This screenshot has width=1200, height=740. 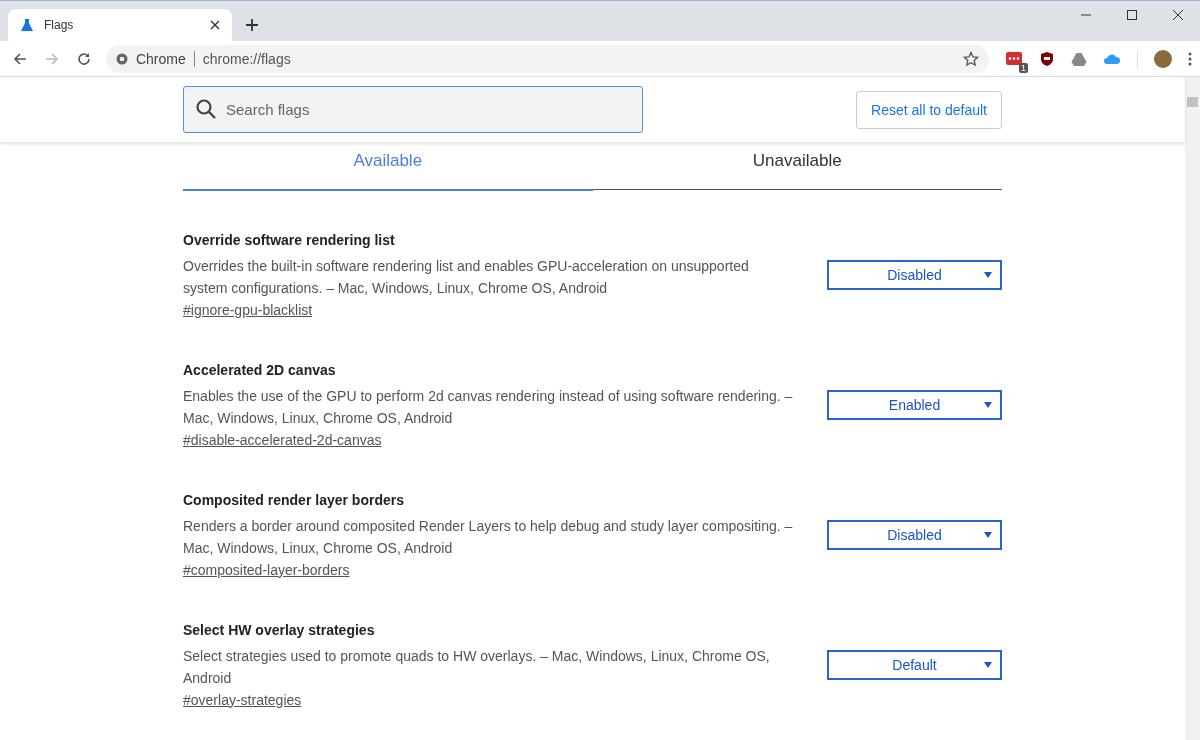 What do you see at coordinates (206, 109) in the screenshot?
I see `search-icon` at bounding box center [206, 109].